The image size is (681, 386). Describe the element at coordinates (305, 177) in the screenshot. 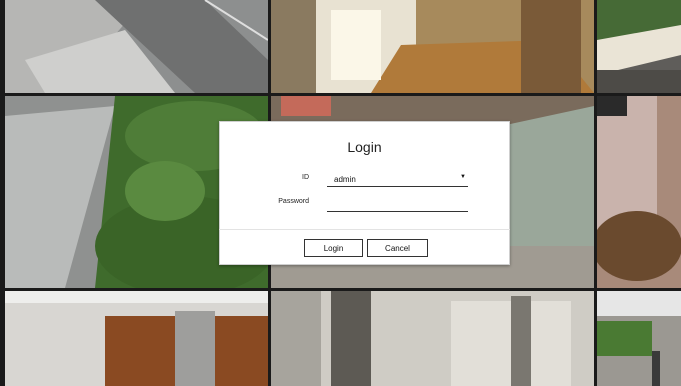

I see `id-label: ID` at that location.